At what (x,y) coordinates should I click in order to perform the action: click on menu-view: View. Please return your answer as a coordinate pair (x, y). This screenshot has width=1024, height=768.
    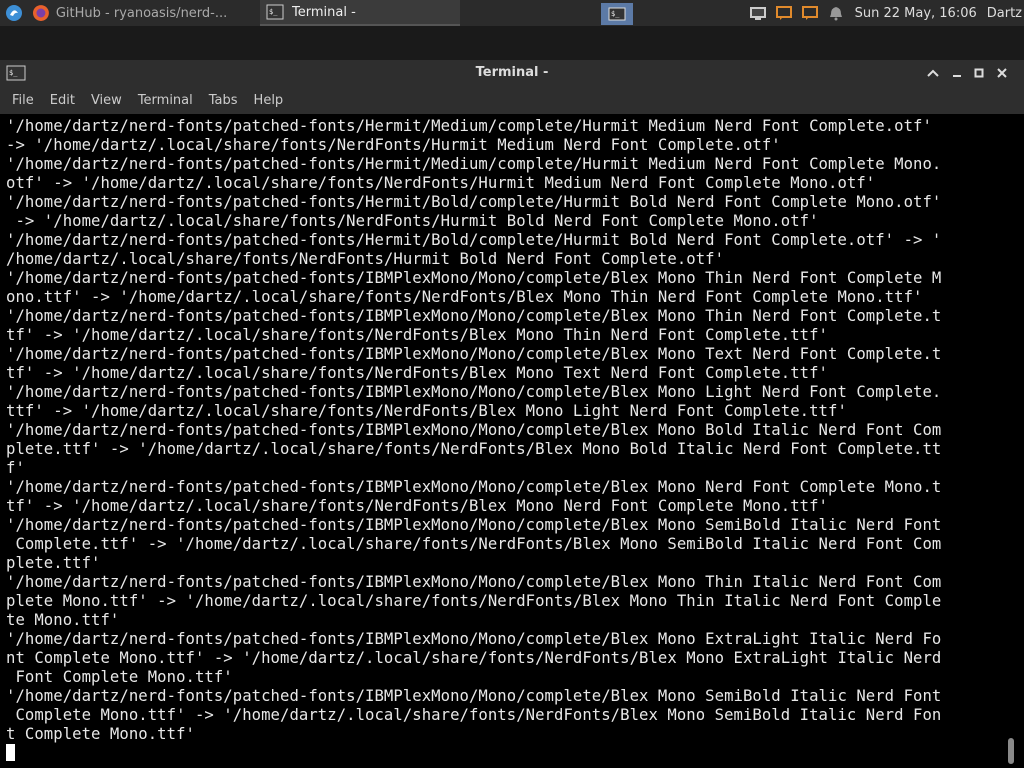
    Looking at the image, I should click on (106, 100).